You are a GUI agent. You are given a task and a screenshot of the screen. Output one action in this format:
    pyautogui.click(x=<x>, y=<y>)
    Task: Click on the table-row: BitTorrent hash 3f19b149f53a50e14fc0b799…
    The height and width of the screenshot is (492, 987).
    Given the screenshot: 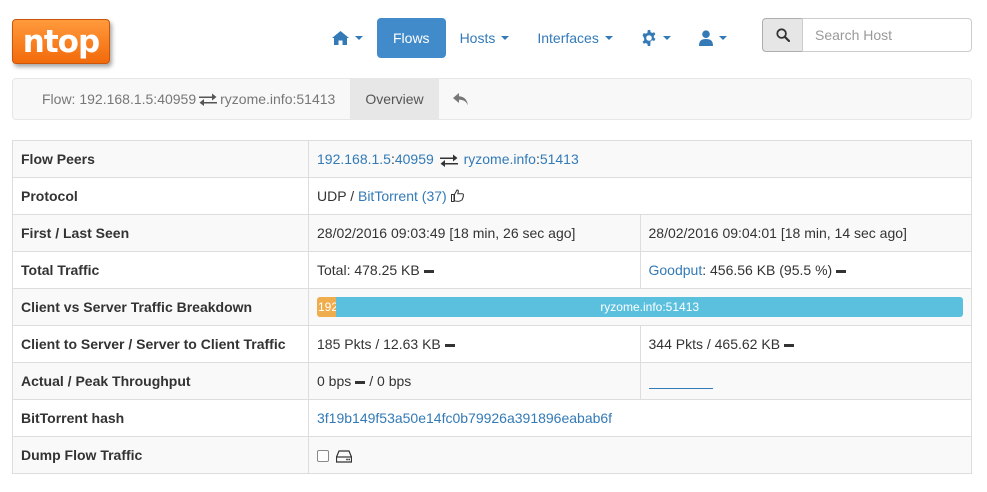 What is the action you would take?
    pyautogui.click(x=492, y=418)
    